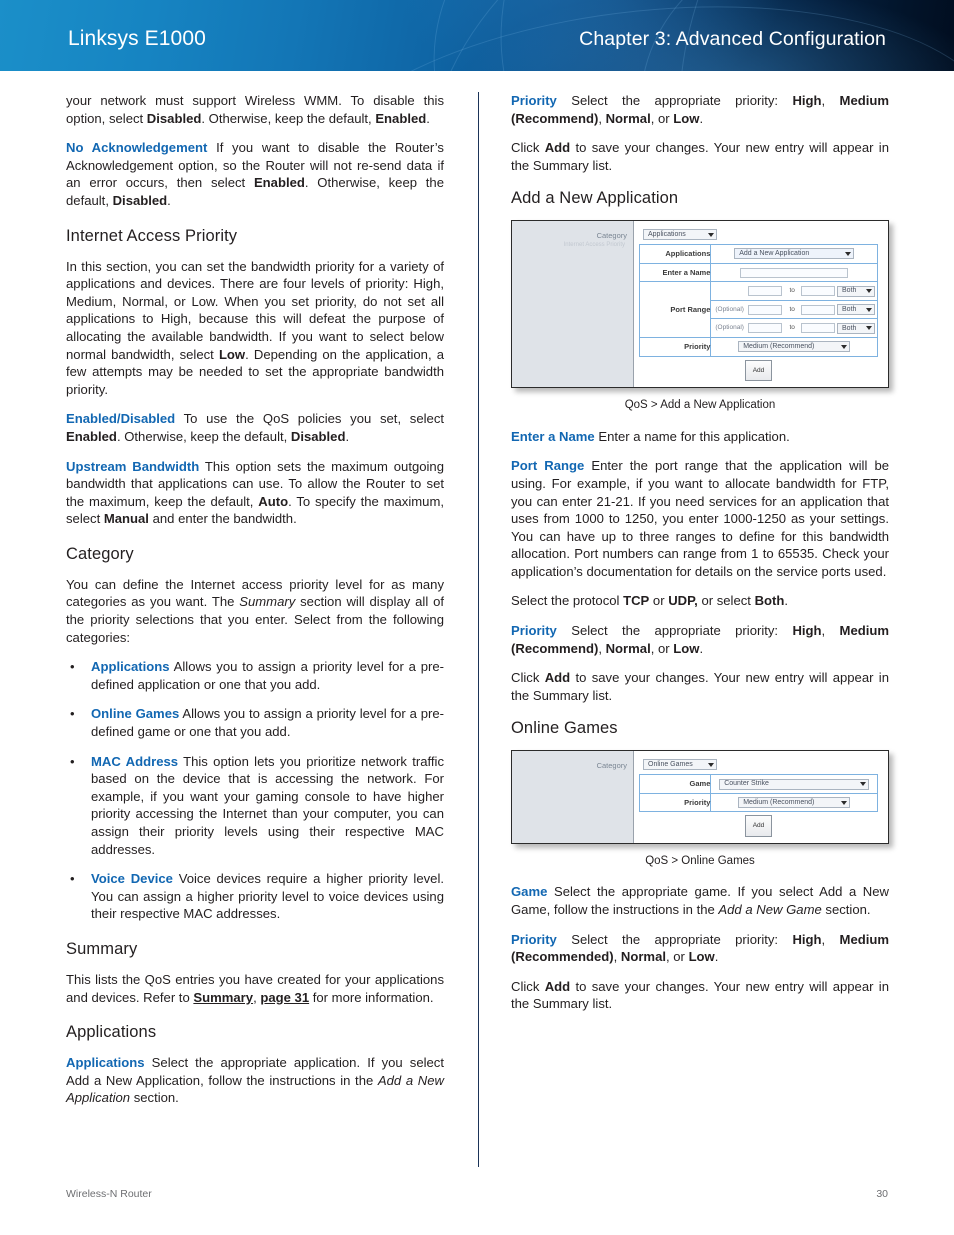  What do you see at coordinates (137, 148) in the screenshot?
I see `term-no-acknowledgement: No Acknowledgement` at bounding box center [137, 148].